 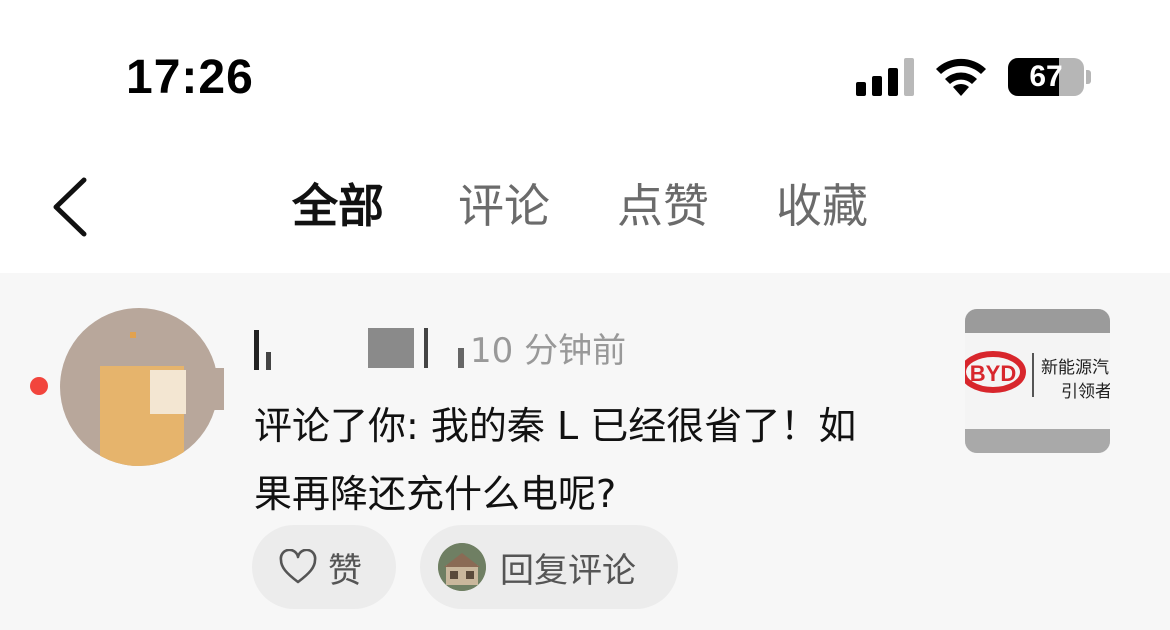 I want to click on comment-text-line: 评论了你: 我的秦 L 已经很省了！如, so click(x=555, y=426).